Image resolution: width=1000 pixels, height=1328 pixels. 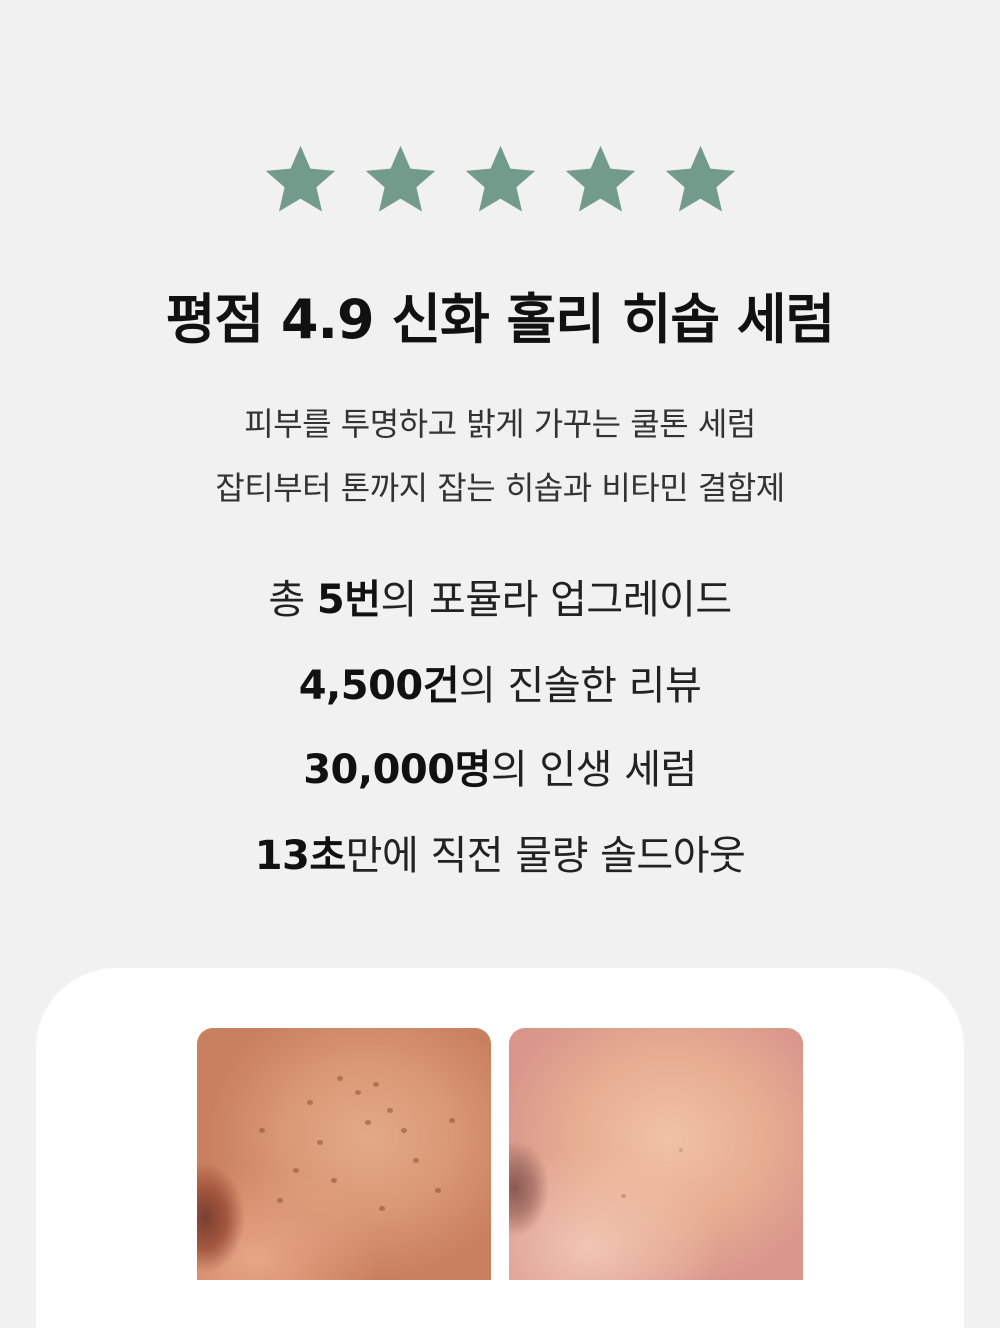 What do you see at coordinates (344, 1154) in the screenshot?
I see `before-skin-photo` at bounding box center [344, 1154].